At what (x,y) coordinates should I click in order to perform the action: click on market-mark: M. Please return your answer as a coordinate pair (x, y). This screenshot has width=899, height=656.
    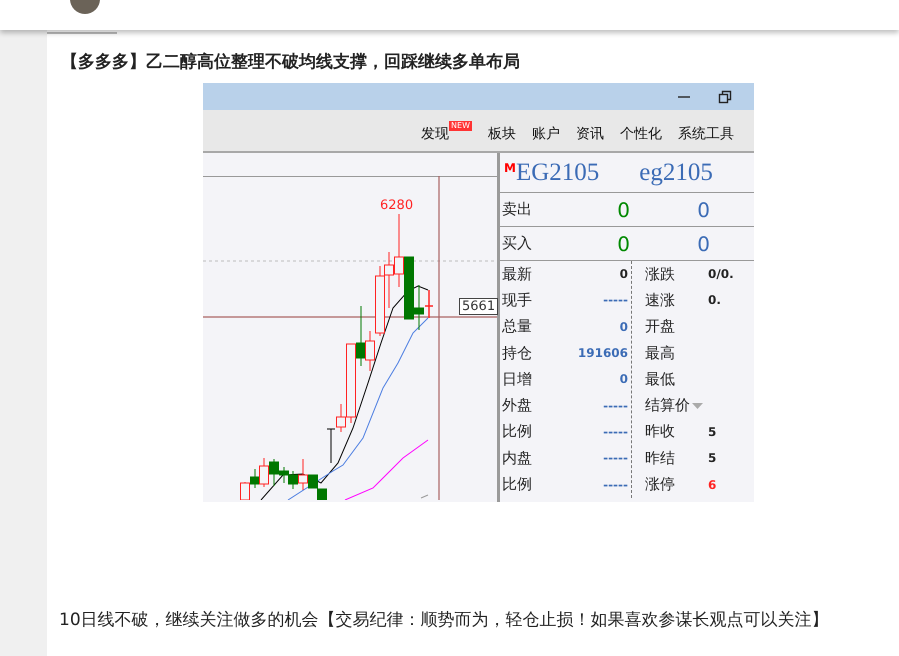
    Looking at the image, I should click on (510, 168).